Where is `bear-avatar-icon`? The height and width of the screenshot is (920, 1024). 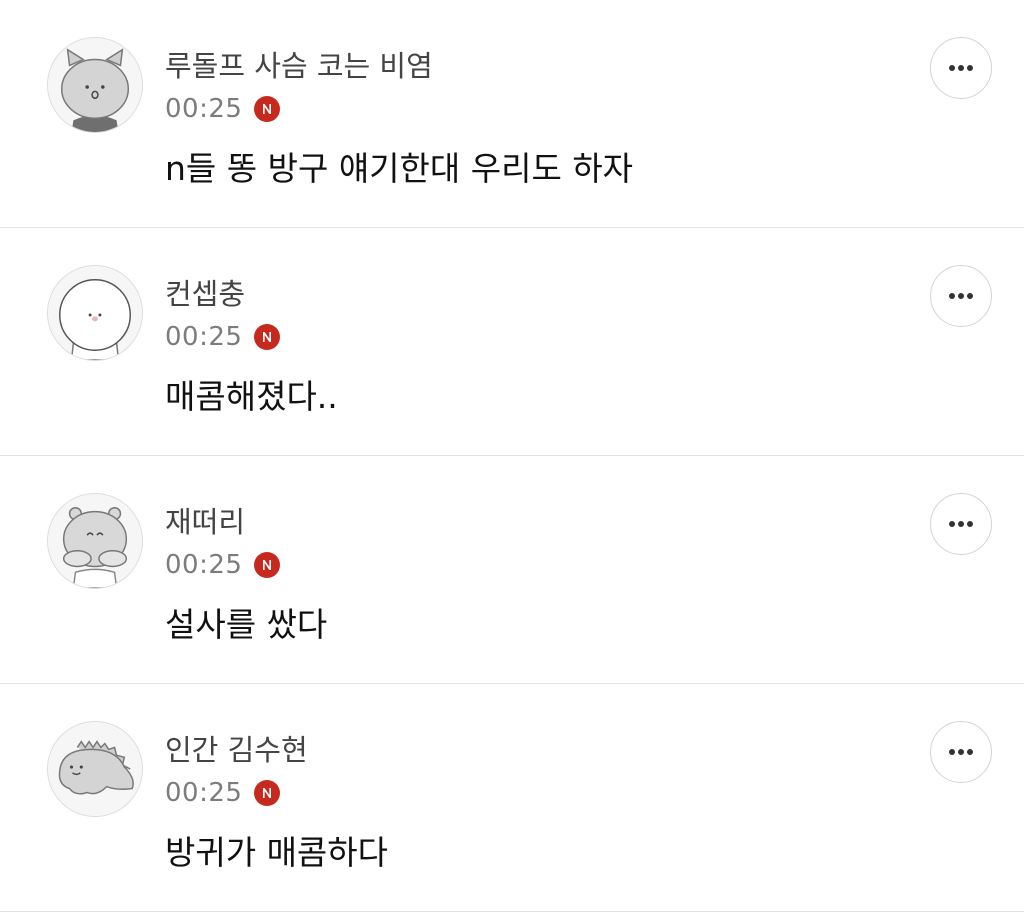 bear-avatar-icon is located at coordinates (95, 541).